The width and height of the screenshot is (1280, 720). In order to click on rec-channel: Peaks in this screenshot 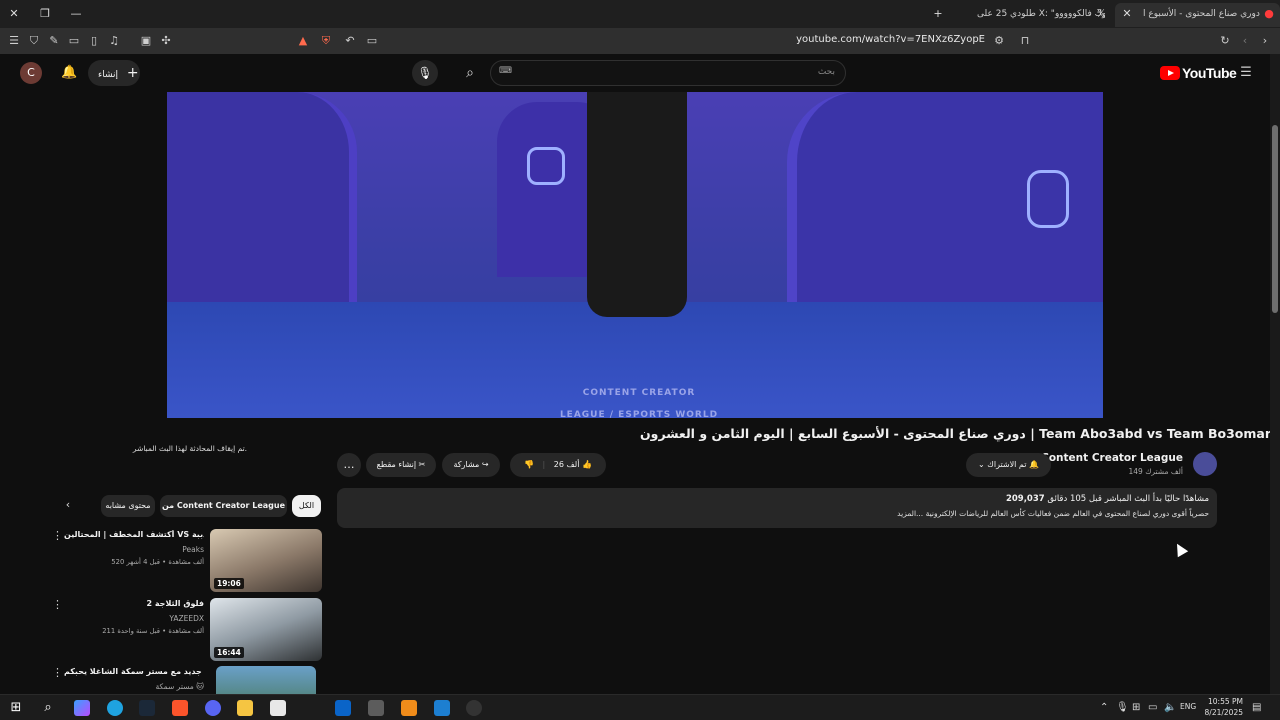, I will do `click(193, 549)`.